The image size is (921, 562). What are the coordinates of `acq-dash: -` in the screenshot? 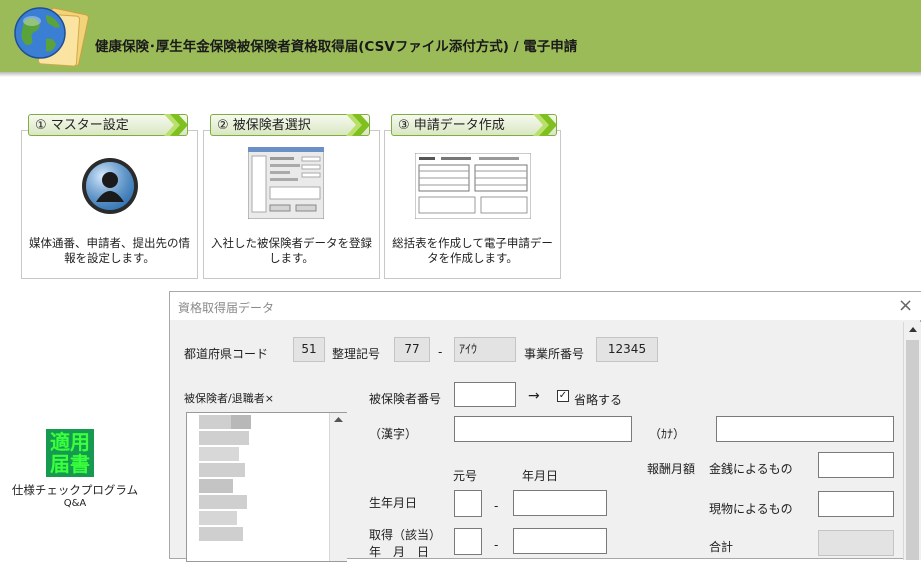 It's located at (496, 545).